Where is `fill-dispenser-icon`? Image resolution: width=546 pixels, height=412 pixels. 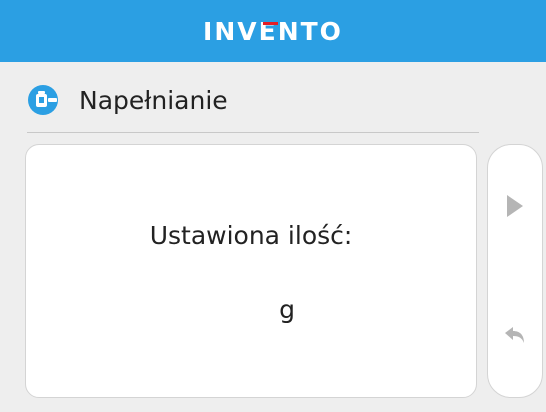 fill-dispenser-icon is located at coordinates (49, 100).